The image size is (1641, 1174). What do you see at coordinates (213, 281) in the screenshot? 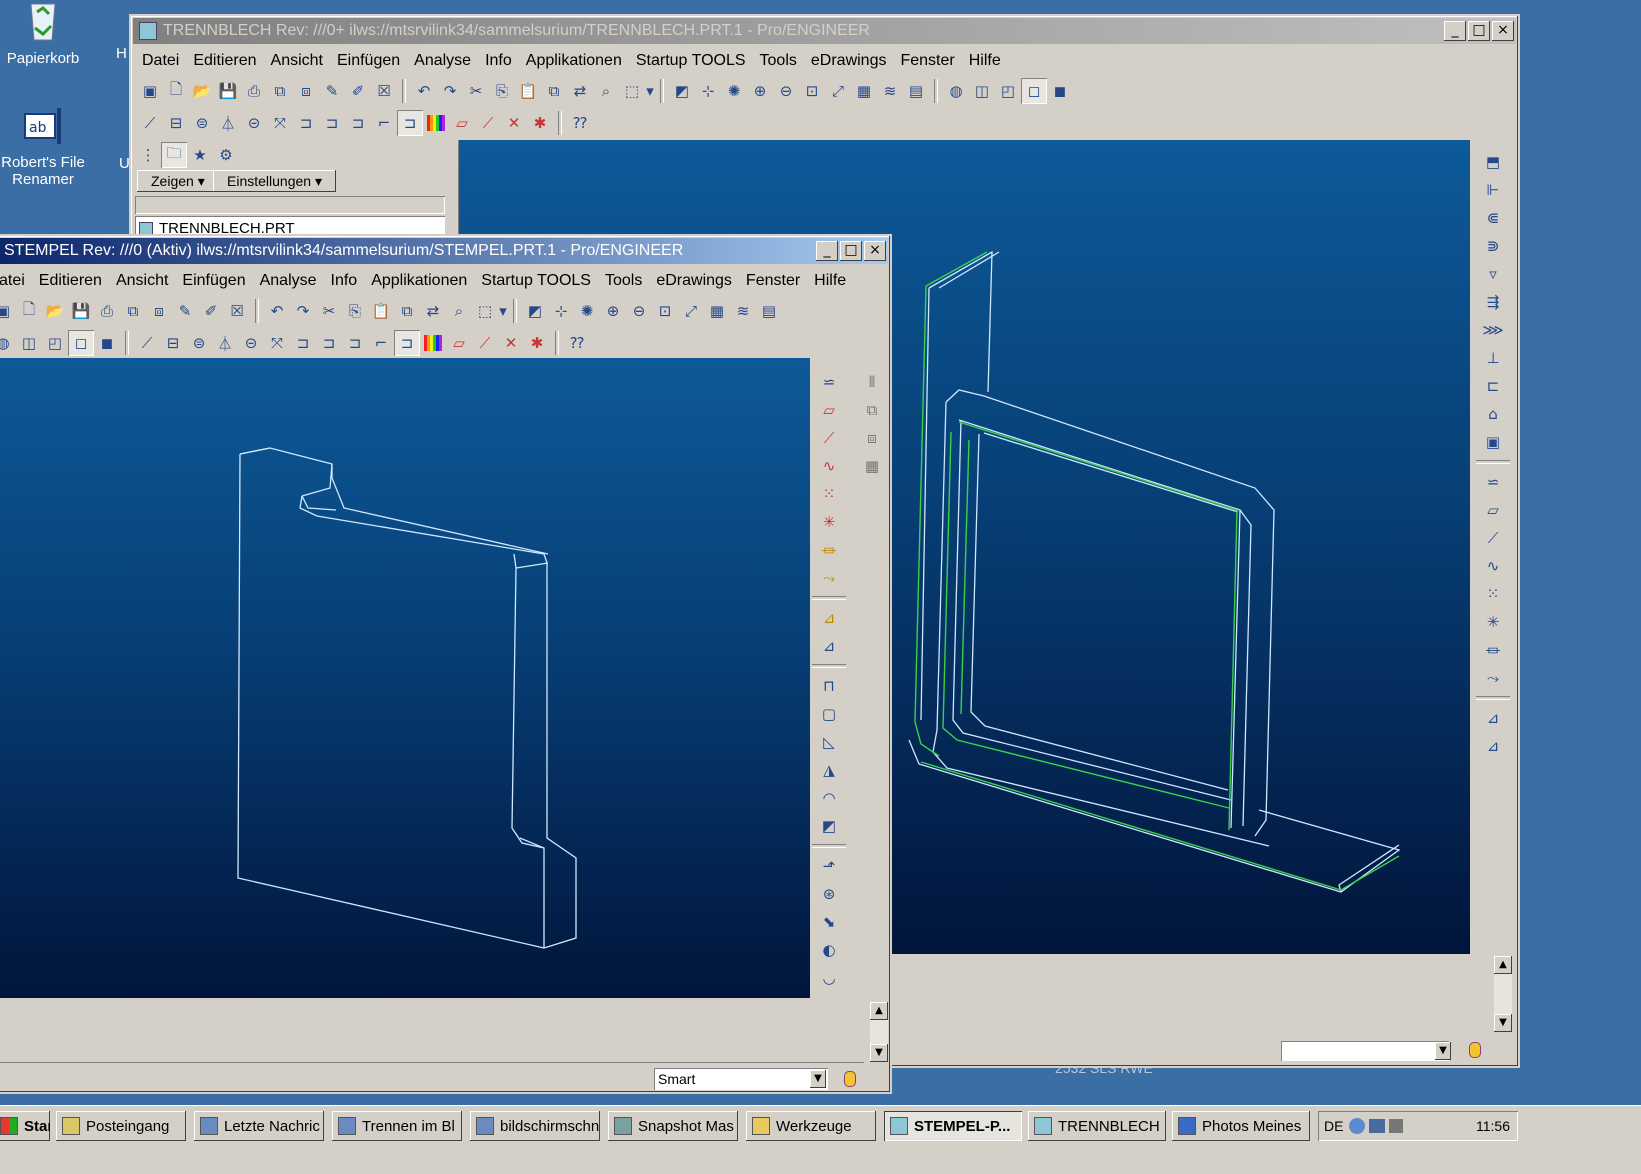
I see `menu-einfuegen: Einfügen` at bounding box center [213, 281].